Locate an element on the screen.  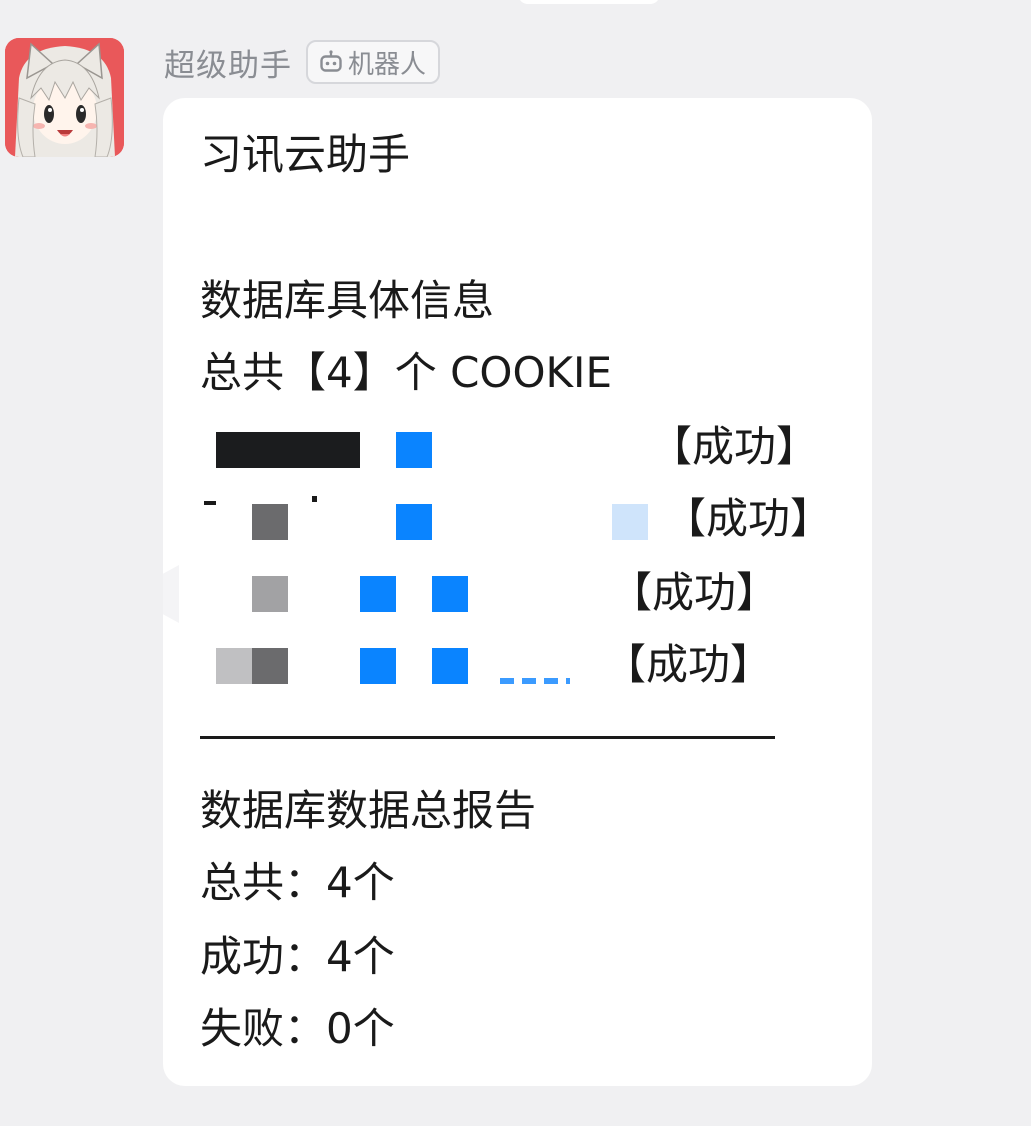
divider is located at coordinates (487, 737).